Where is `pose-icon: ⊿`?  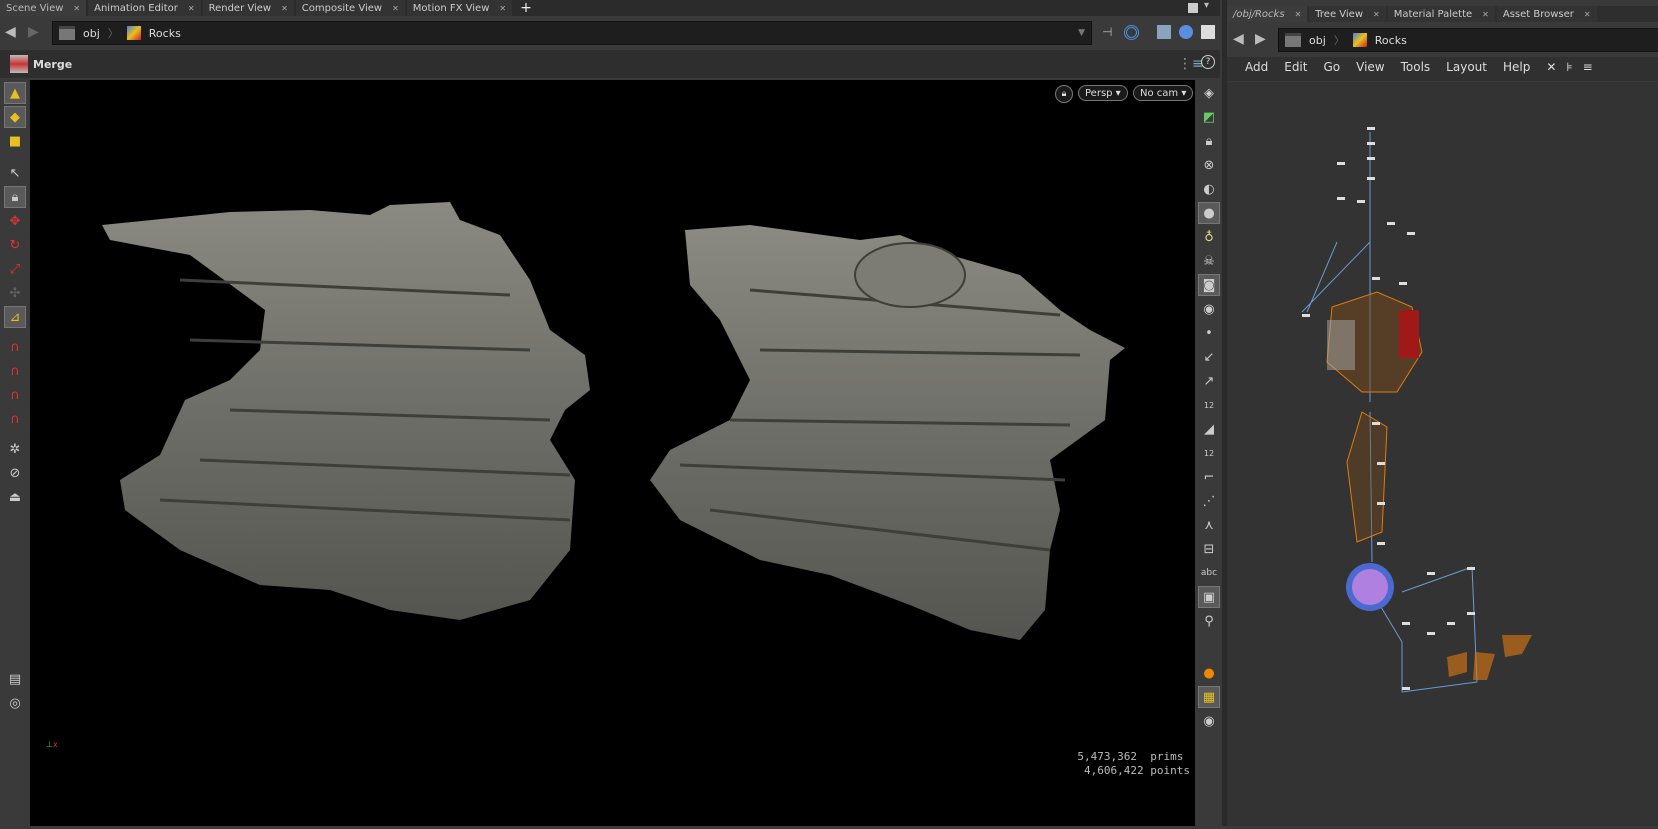
pose-icon: ⊿ is located at coordinates (15, 317).